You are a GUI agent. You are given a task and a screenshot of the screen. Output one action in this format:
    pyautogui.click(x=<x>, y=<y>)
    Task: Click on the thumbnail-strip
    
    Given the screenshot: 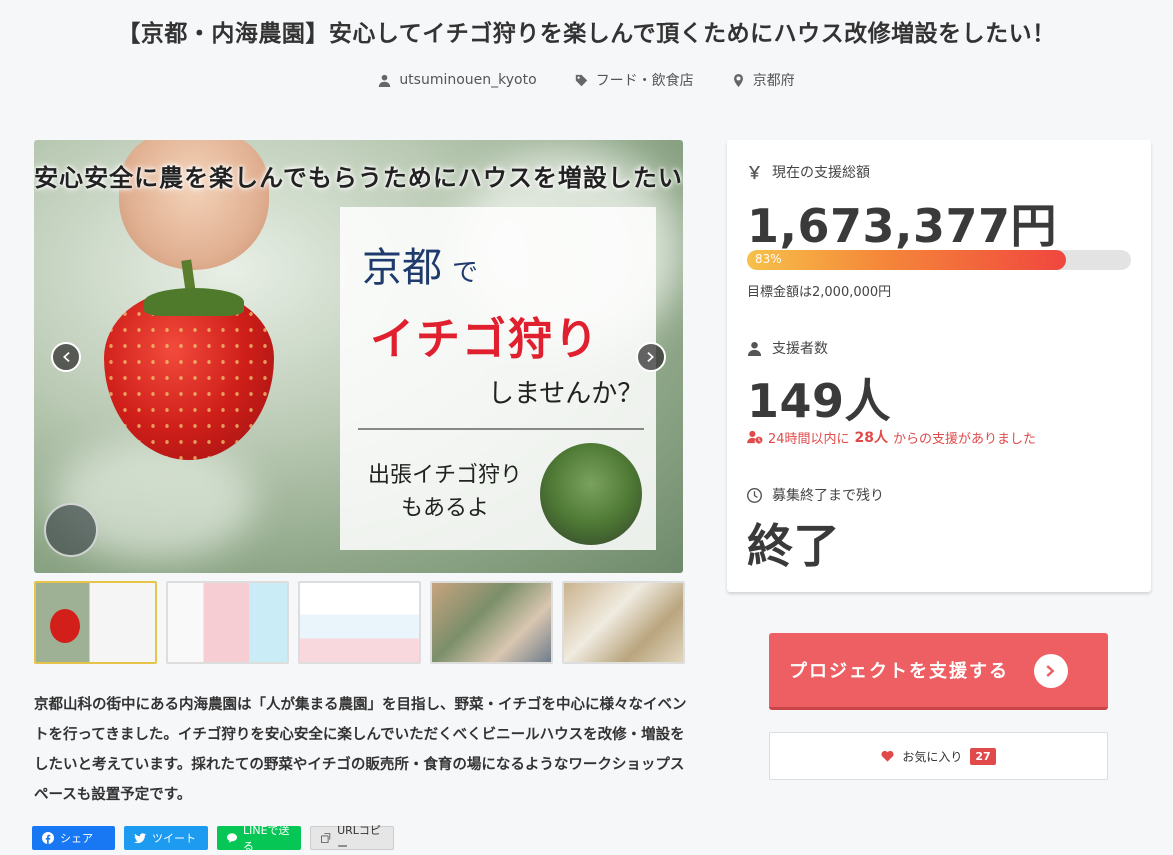 What is the action you would take?
    pyautogui.click(x=359, y=622)
    